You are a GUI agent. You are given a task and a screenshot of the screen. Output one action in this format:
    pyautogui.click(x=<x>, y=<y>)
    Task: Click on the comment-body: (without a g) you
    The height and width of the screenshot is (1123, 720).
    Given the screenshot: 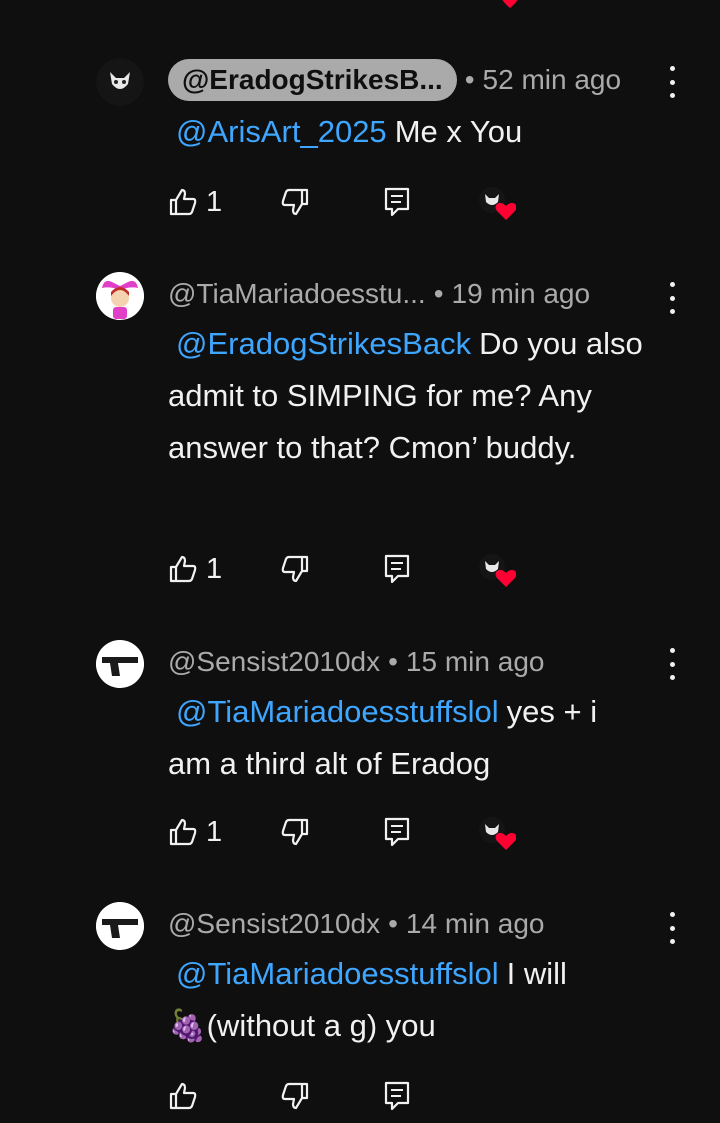 What is the action you would take?
    pyautogui.click(x=321, y=1025)
    